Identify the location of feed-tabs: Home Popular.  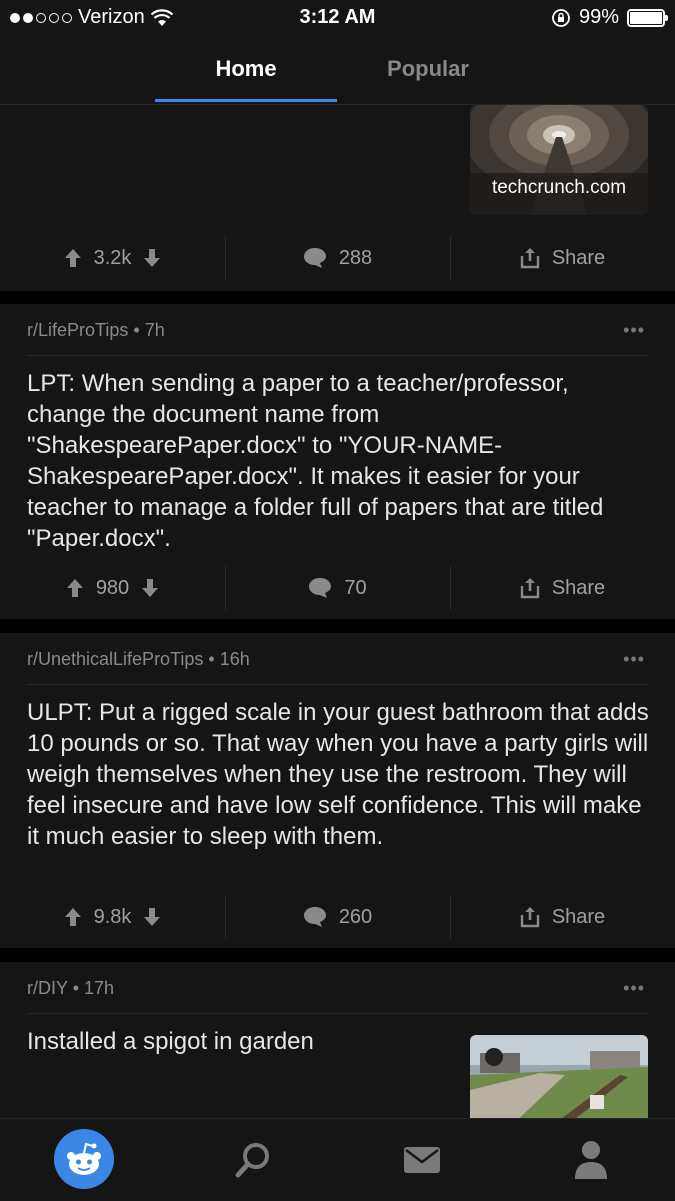
(337, 70).